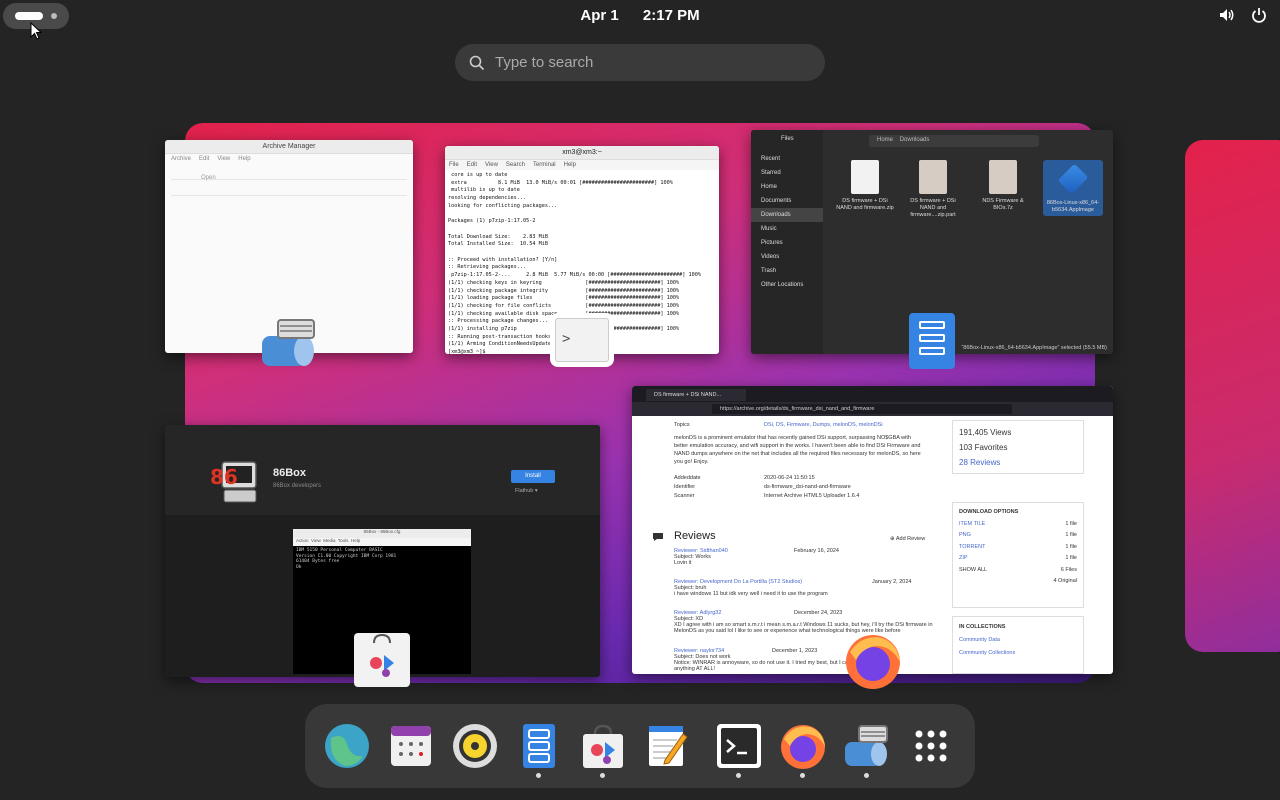 This screenshot has width=1280, height=800. Describe the element at coordinates (233, 482) in the screenshot. I see `86box-app-icon: 86` at that location.